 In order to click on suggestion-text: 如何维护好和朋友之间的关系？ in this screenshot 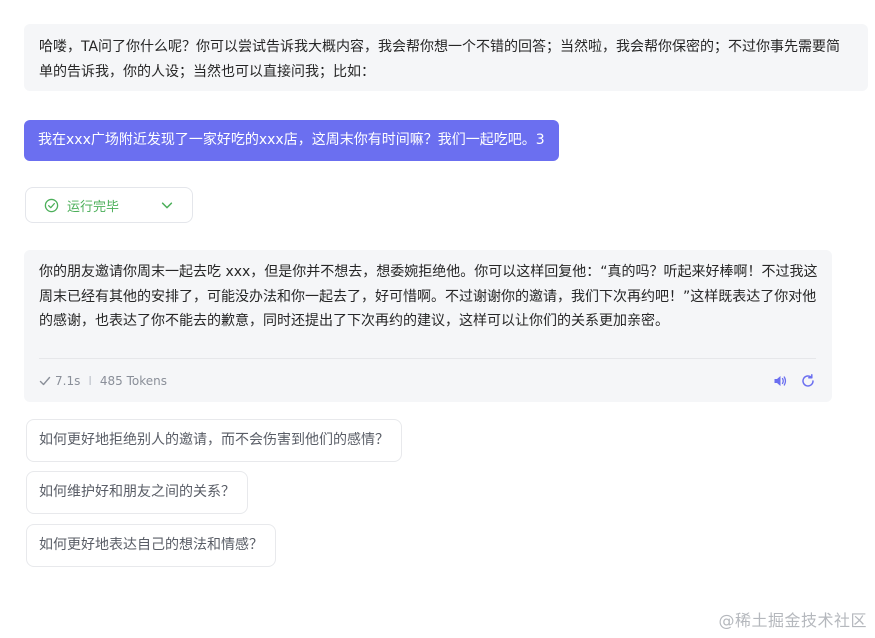, I will do `click(137, 492)`.